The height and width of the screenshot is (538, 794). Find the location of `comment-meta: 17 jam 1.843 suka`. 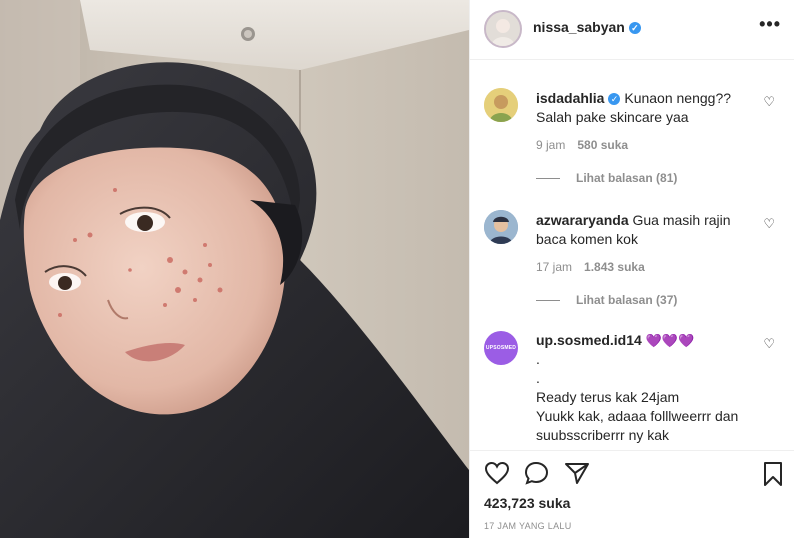

comment-meta: 17 jam 1.843 suka is located at coordinates (590, 267).